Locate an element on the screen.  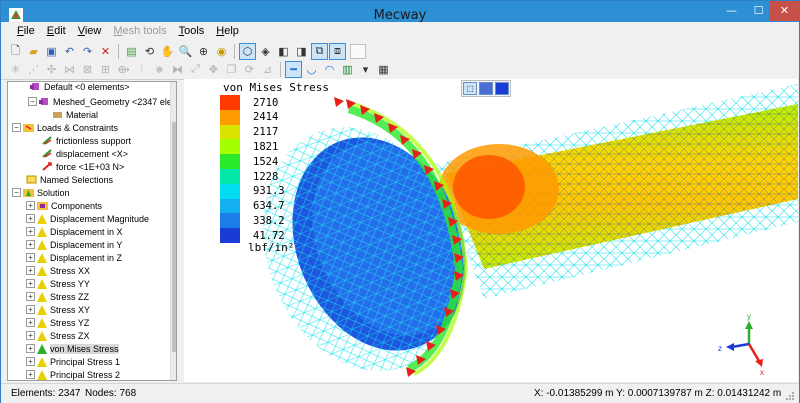
tree-item-displacement-z: + Displacement in Z is located at coordinates (74, 257).